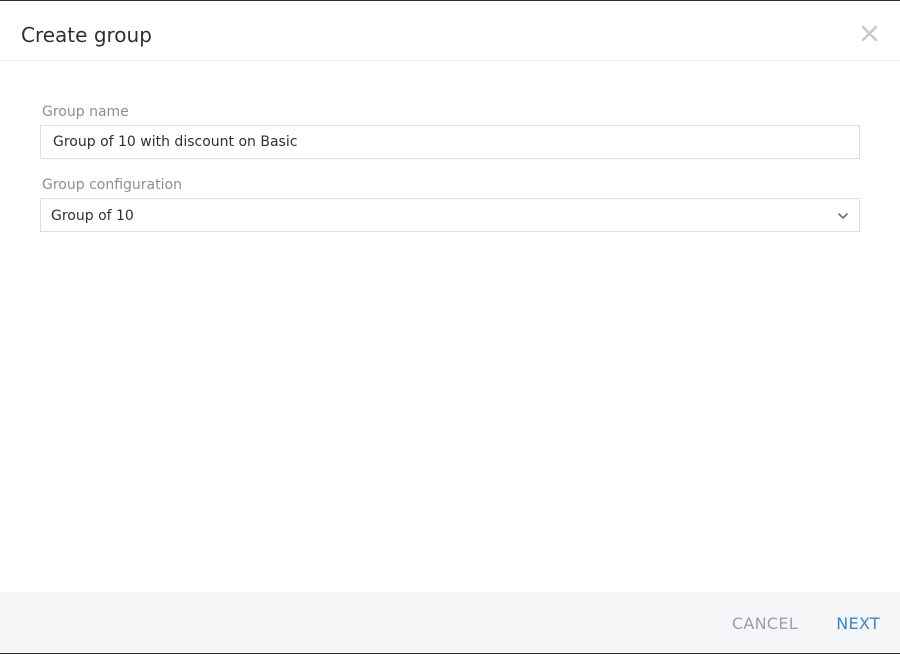  I want to click on group-configuration-label: Group configuration, so click(112, 185).